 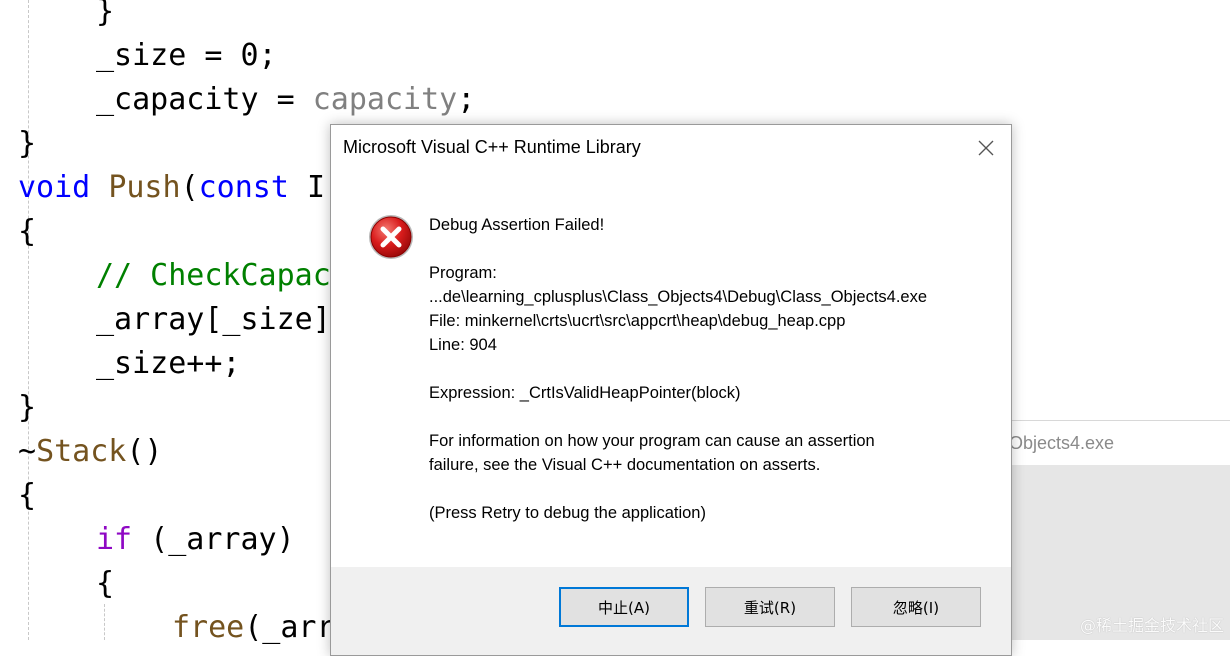 I want to click on program-label: Program:, so click(x=463, y=273).